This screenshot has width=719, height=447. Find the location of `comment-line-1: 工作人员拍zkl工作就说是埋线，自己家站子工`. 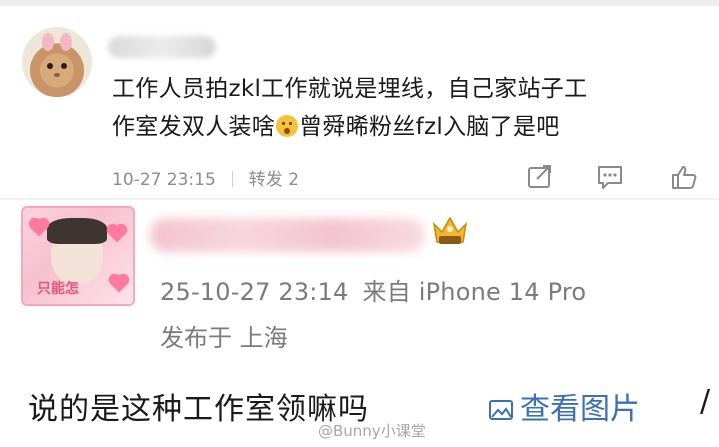

comment-line-1: 工作人员拍zkl工作就说是埋线，自己家站子工 is located at coordinates (350, 89).